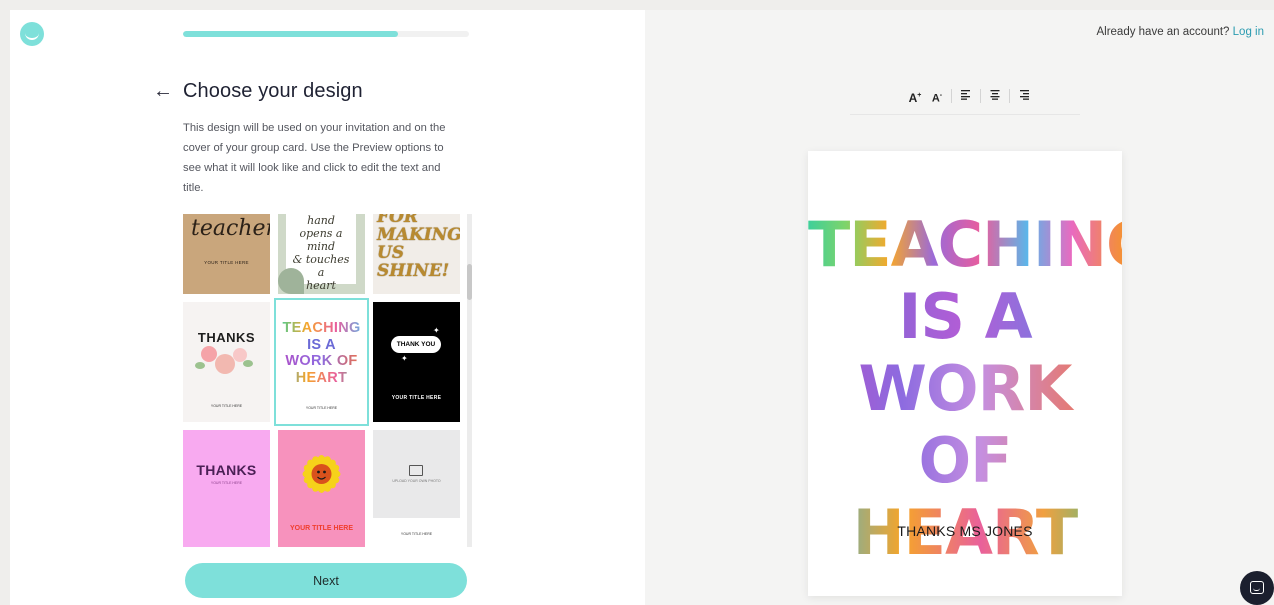 The width and height of the screenshot is (1274, 605). What do you see at coordinates (965, 114) in the screenshot?
I see `toolbar-underline` at bounding box center [965, 114].